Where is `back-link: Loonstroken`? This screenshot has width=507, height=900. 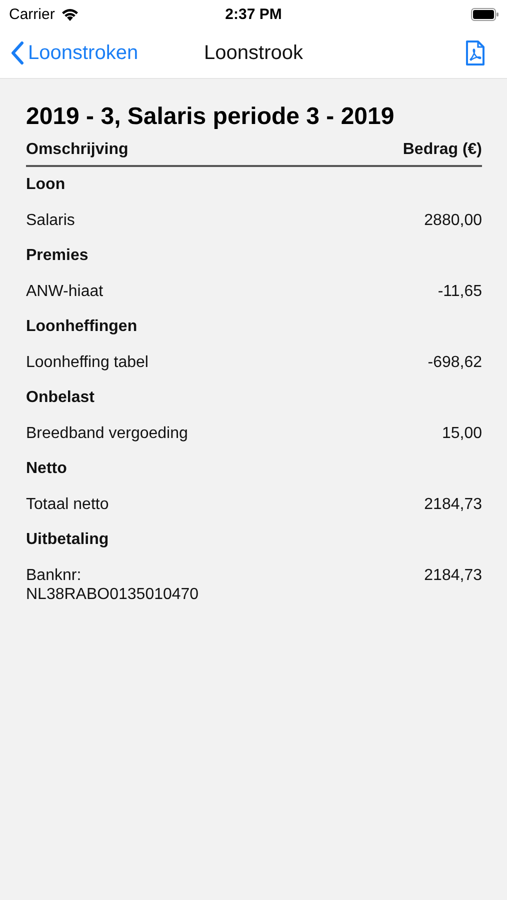
back-link: Loonstroken is located at coordinates (74, 53).